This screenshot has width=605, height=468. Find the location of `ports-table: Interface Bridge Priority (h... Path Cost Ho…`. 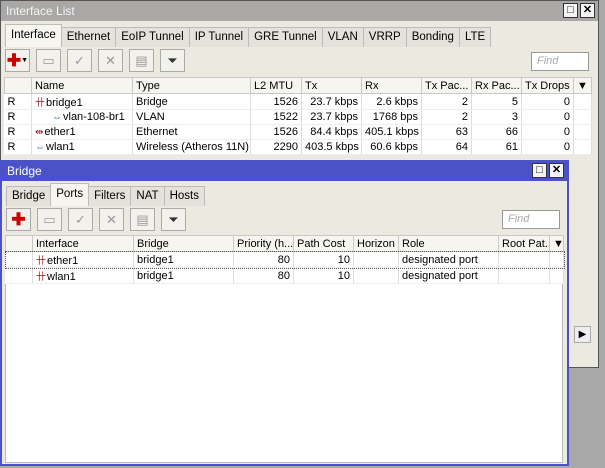

ports-table: Interface Bridge Priority (h... Path Cost Ho… is located at coordinates (284, 259).